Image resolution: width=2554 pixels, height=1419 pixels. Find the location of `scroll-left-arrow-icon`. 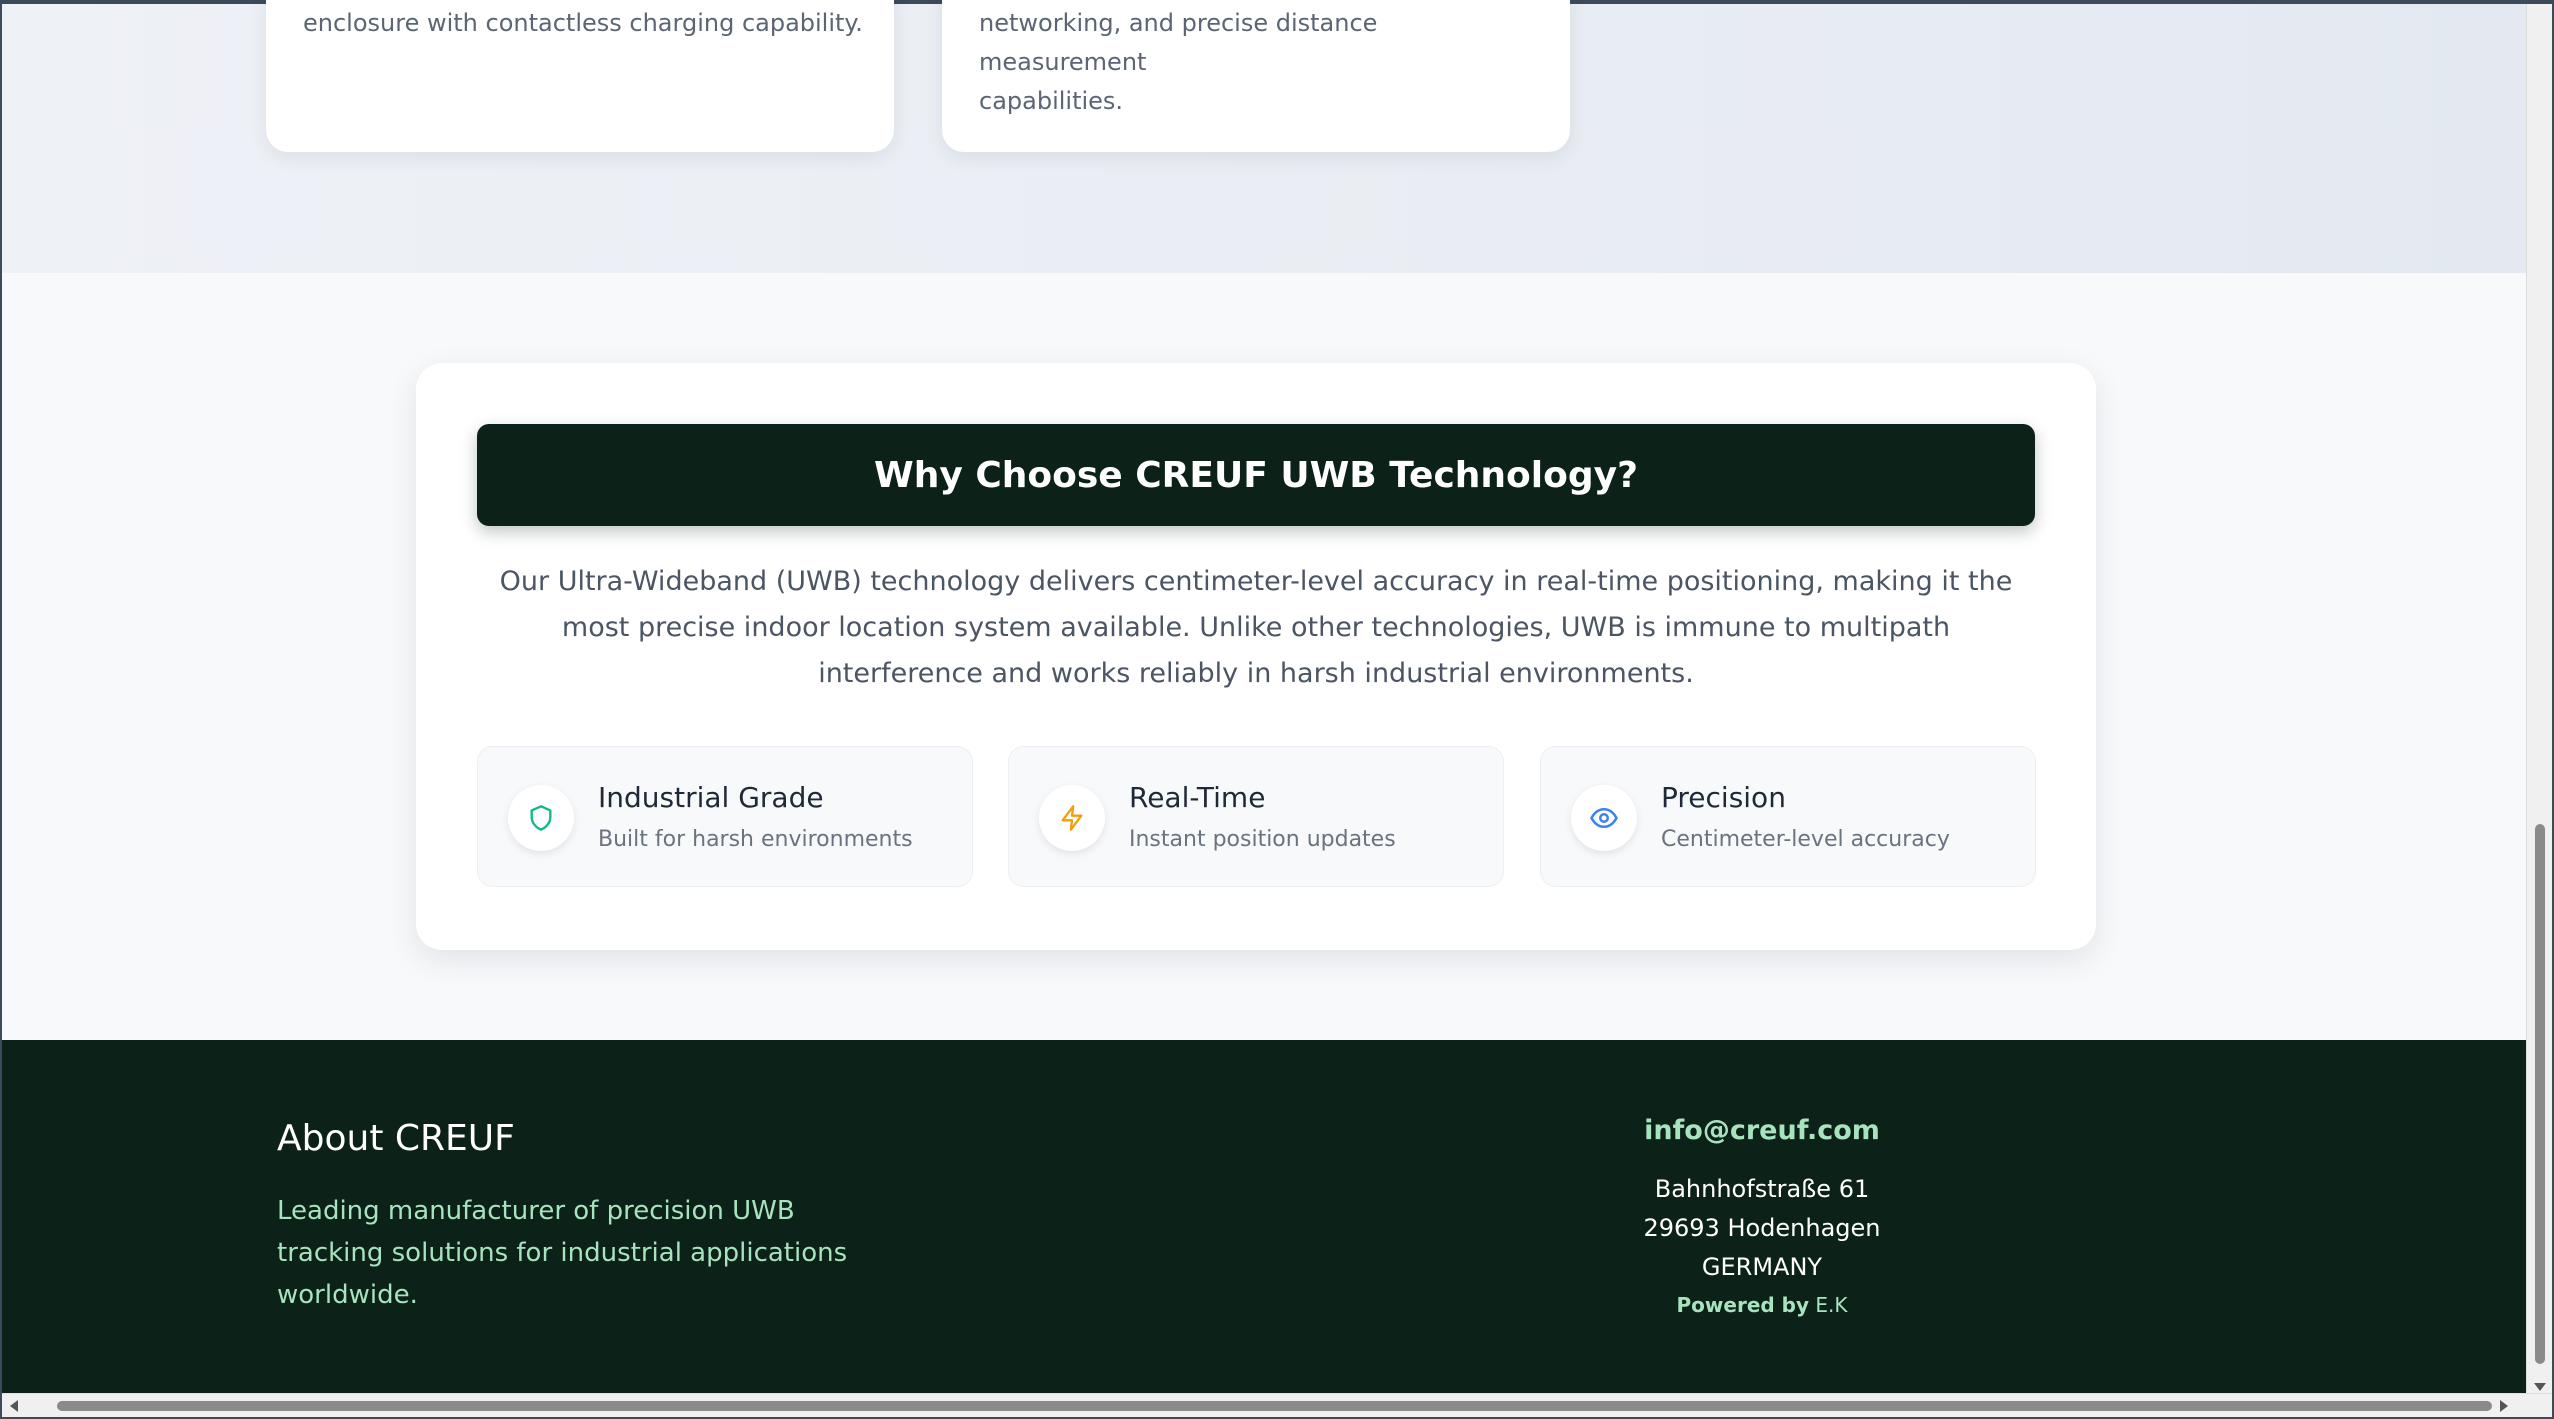

scroll-left-arrow-icon is located at coordinates (14, 1406).